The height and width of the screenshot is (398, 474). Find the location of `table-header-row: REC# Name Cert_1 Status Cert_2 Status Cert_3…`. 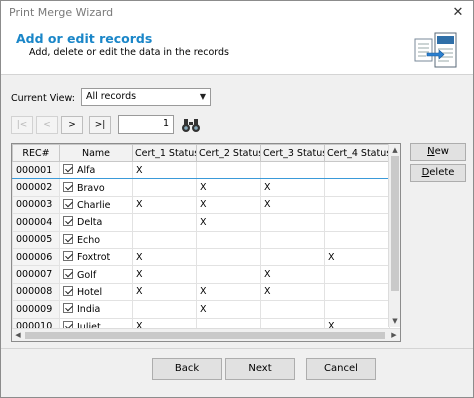

table-header-row: REC# Name Cert_1 Status Cert_2 Status Cert_3… is located at coordinates (201, 153).